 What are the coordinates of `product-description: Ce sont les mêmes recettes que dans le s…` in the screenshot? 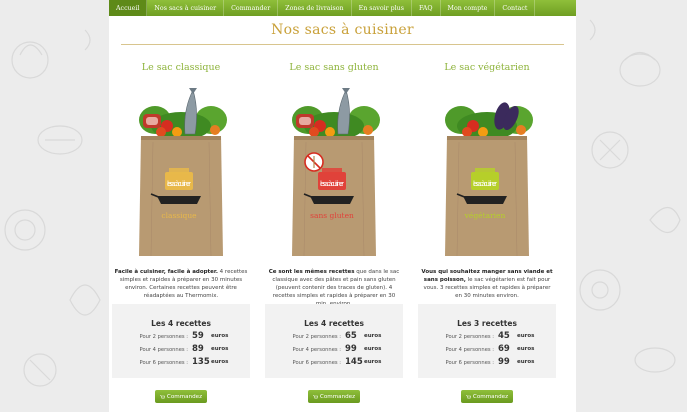 It's located at (334, 288).